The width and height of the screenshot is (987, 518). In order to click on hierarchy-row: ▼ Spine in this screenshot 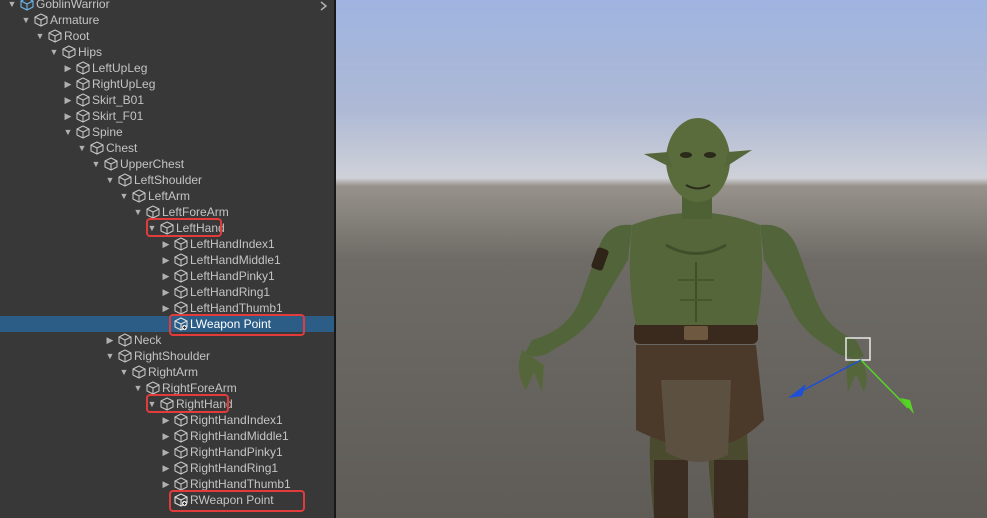, I will do `click(167, 132)`.